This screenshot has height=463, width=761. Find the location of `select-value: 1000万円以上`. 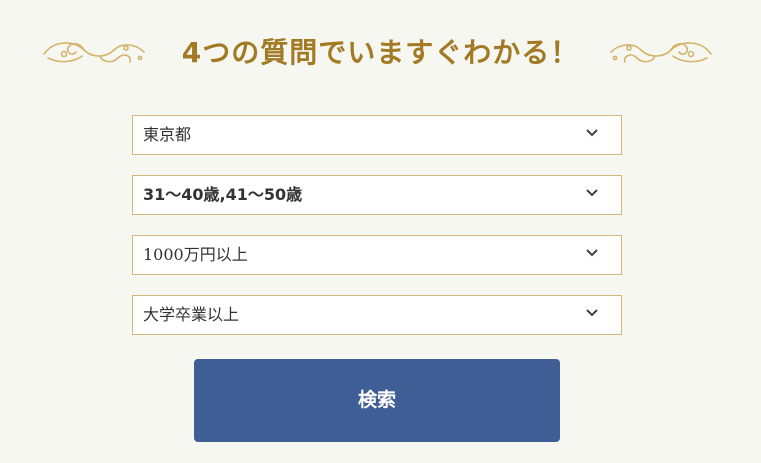

select-value: 1000万円以上 is located at coordinates (195, 254).